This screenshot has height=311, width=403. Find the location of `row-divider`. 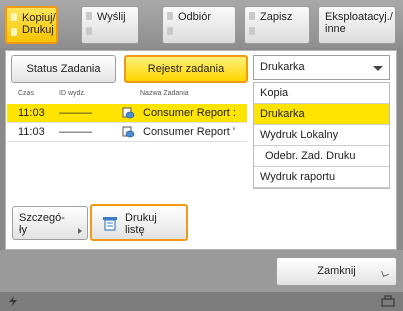

row-divider is located at coordinates (127, 141).